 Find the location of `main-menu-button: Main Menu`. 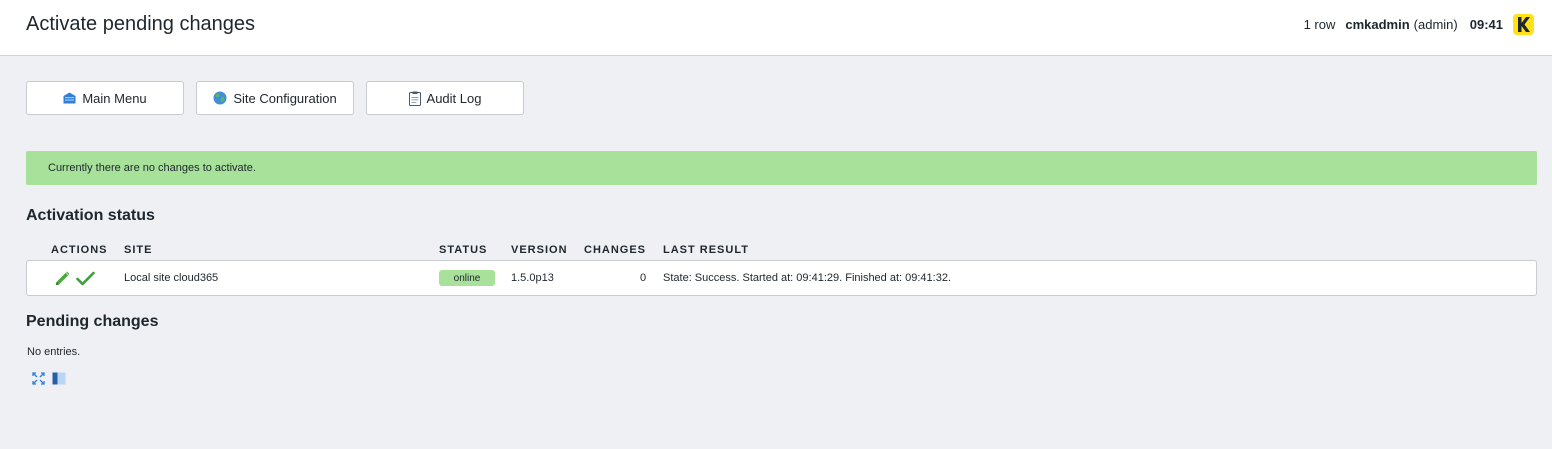

main-menu-button: Main Menu is located at coordinates (105, 98).